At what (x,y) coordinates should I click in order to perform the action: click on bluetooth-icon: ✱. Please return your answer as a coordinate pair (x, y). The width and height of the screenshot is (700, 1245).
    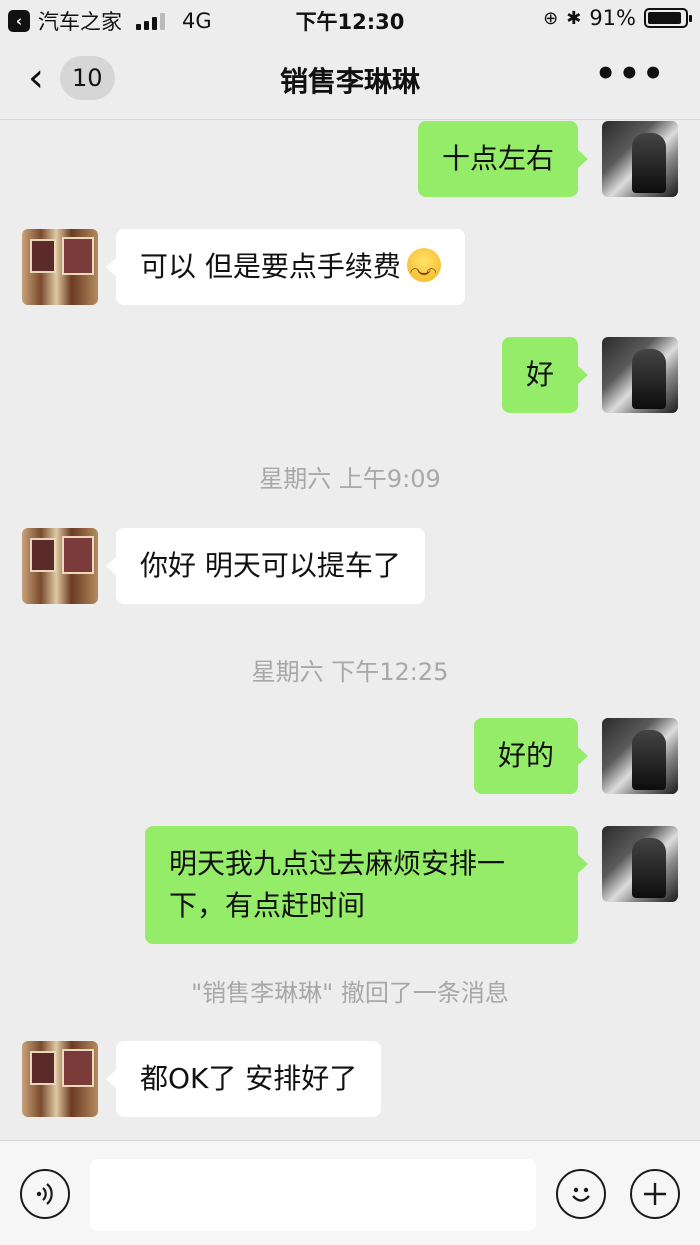
    Looking at the image, I should click on (574, 18).